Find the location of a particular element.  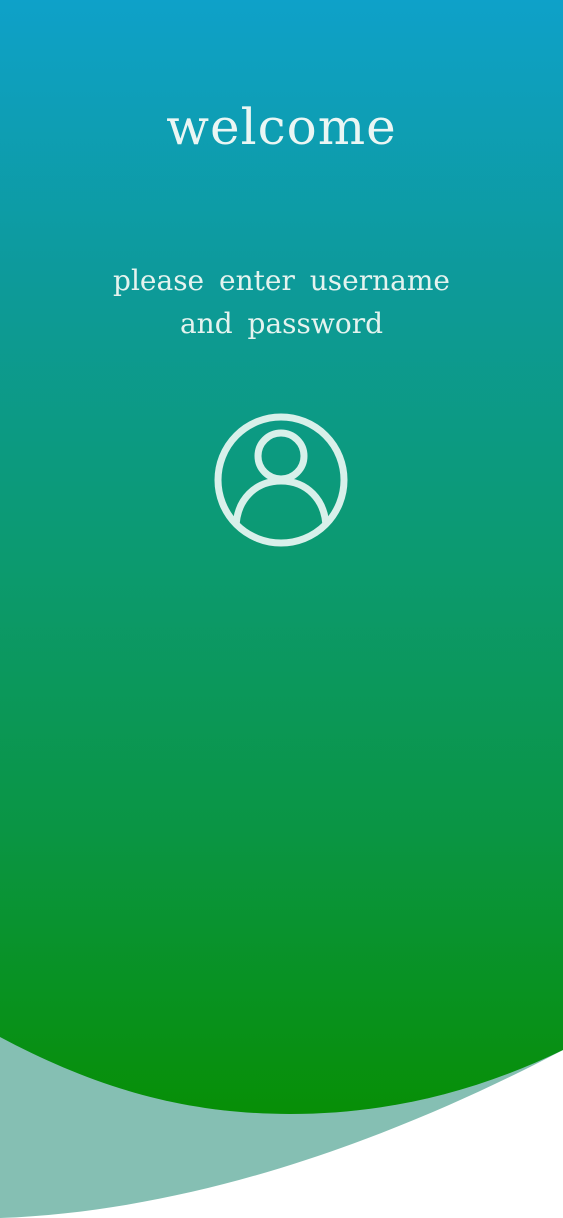

login-instructions: please enter username and password is located at coordinates (281, 302).